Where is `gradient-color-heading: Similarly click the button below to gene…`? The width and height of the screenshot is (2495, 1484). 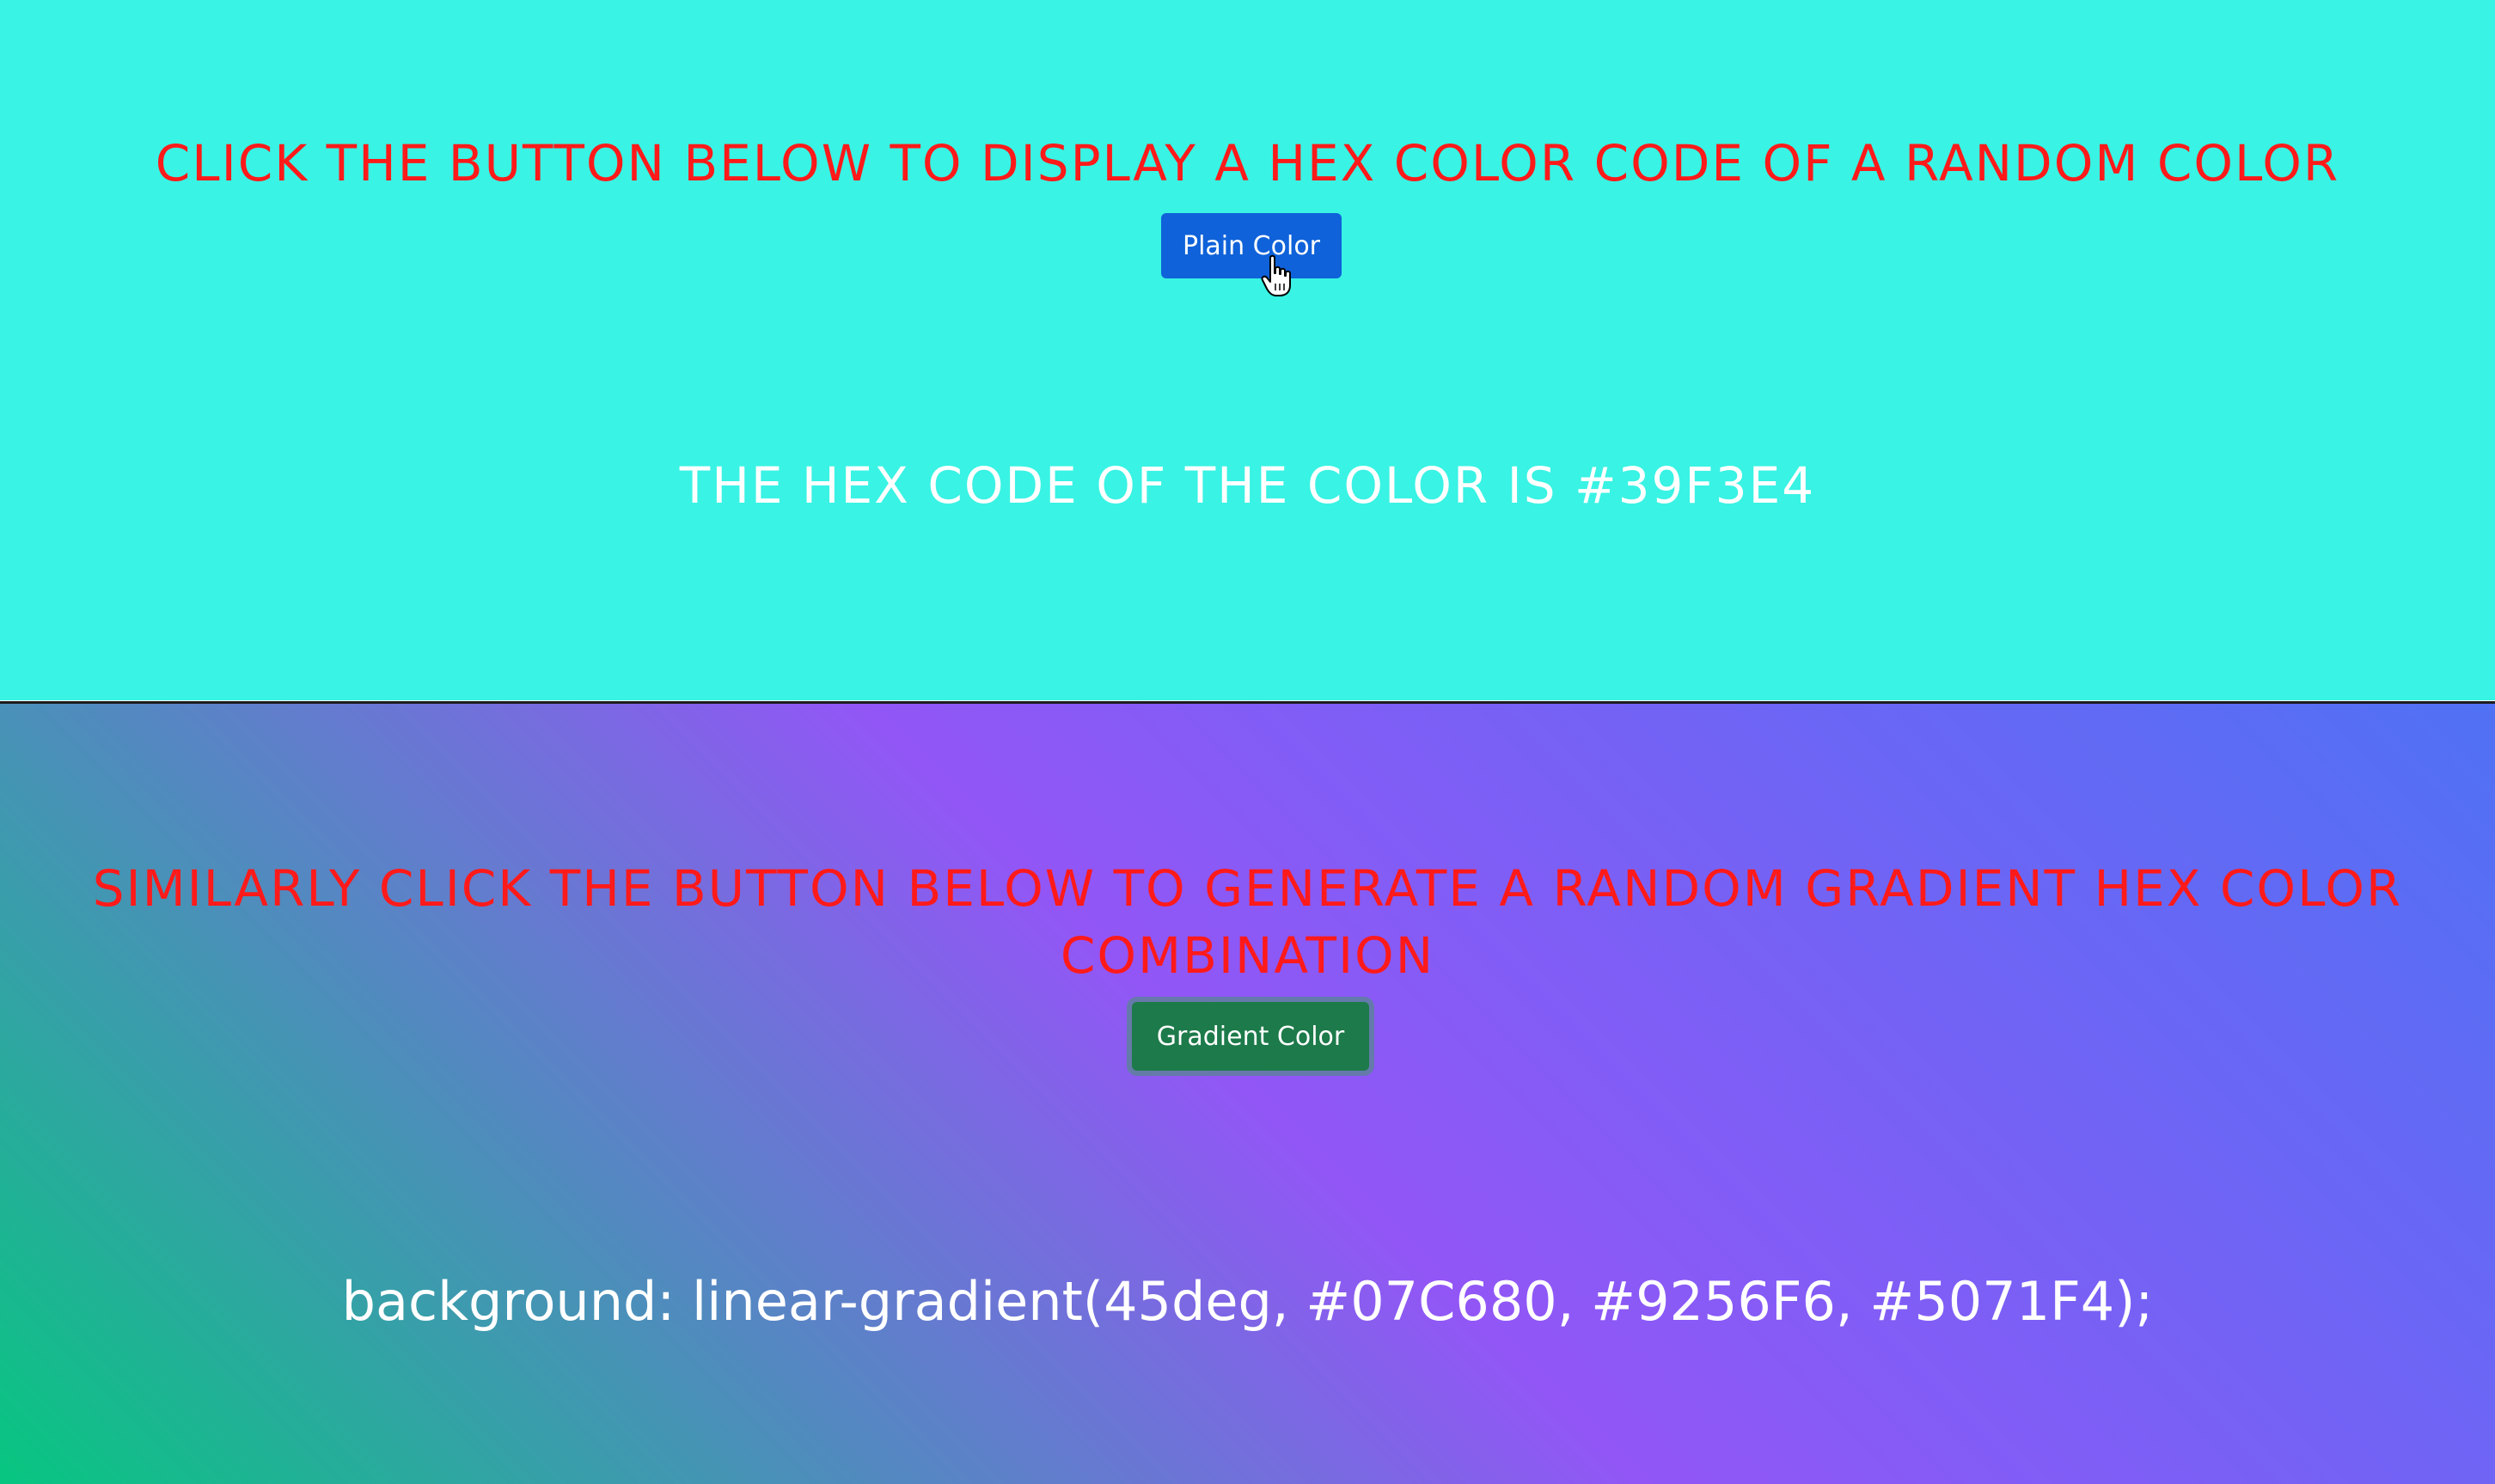
gradient-color-heading: Similarly click the button below to gene… is located at coordinates (1247, 922).